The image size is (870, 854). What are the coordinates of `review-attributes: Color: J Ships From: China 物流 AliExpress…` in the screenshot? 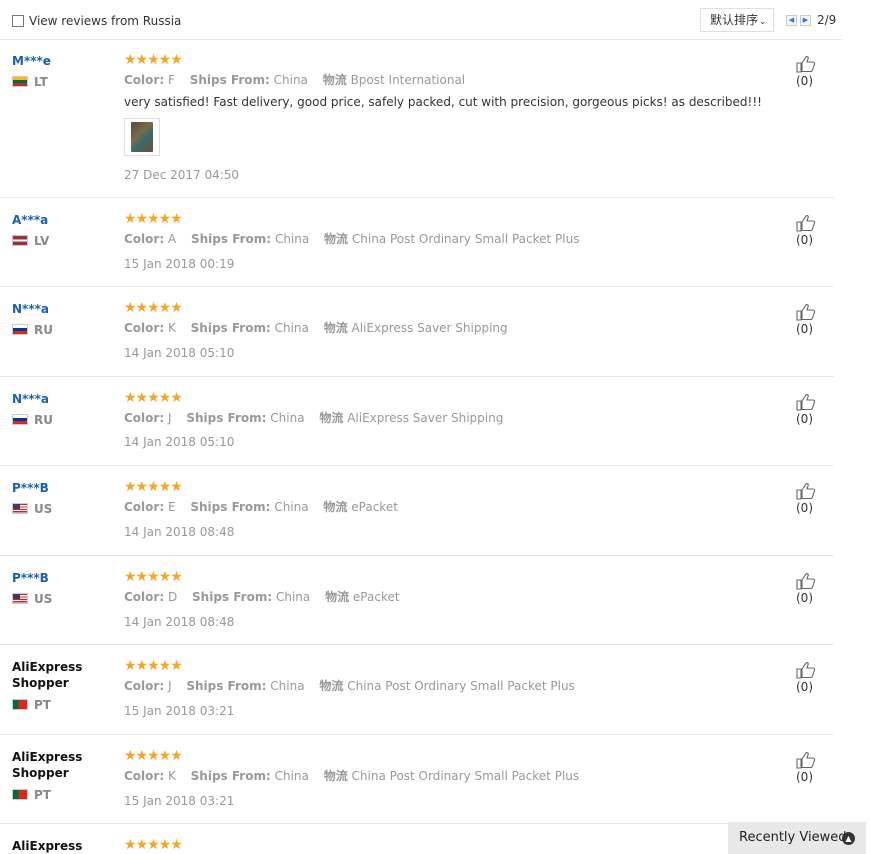 It's located at (314, 418).